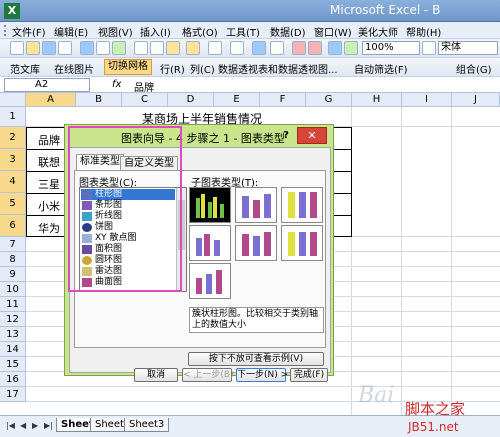  What do you see at coordinates (256, 359) in the screenshot?
I see `preview-sample-button: 按下不放可查看示例(V)` at bounding box center [256, 359].